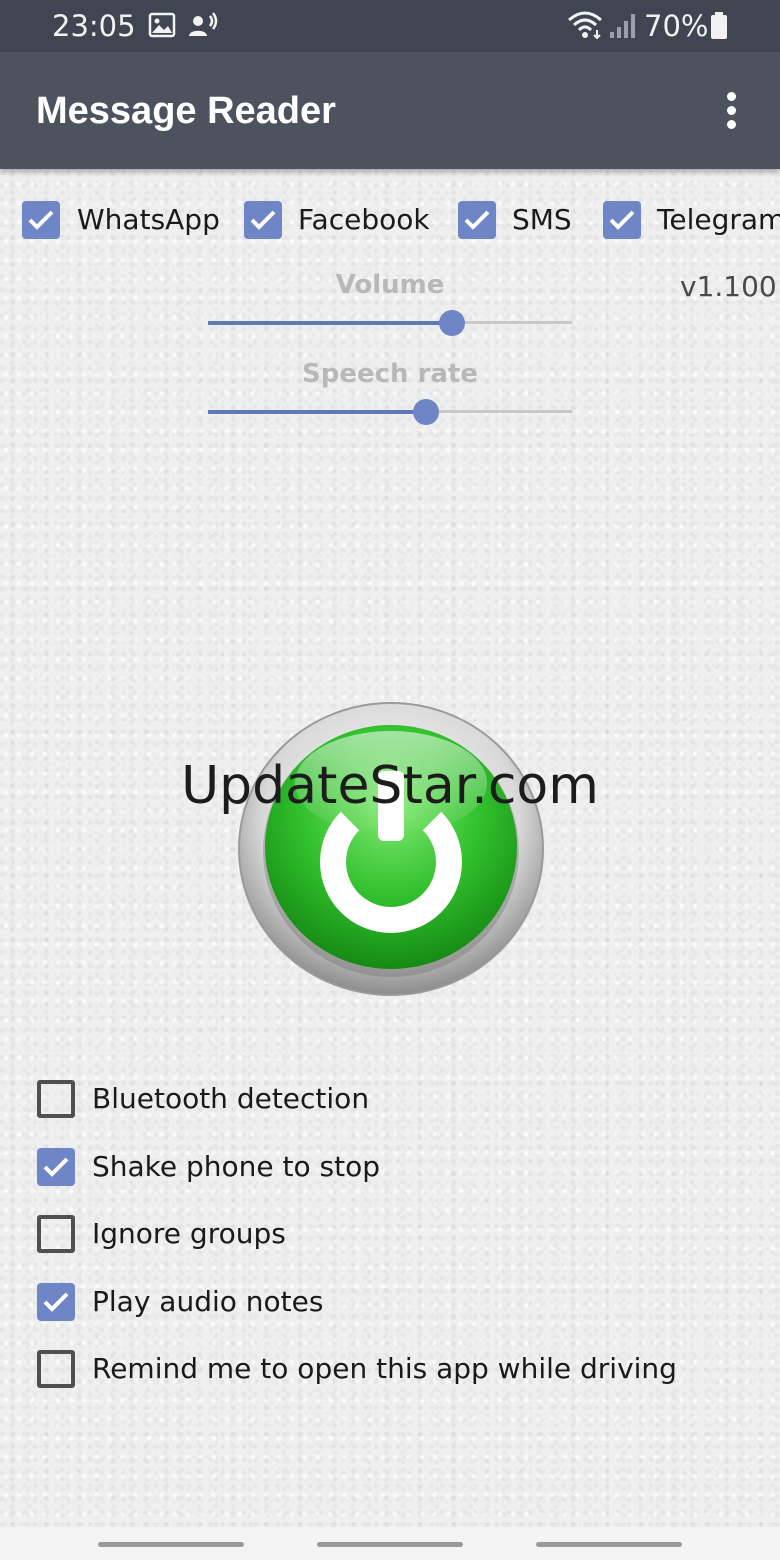  I want to click on nav-bar, so click(390, 1543).